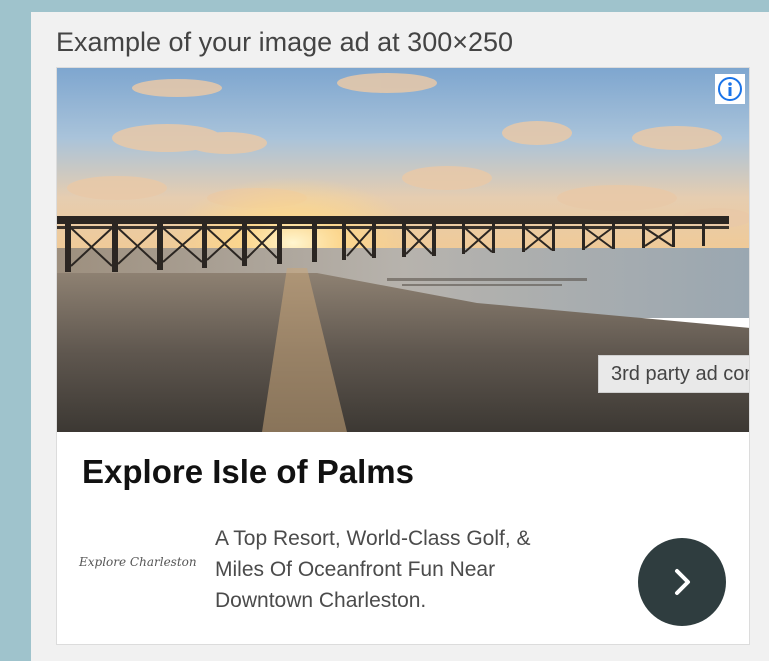 The width and height of the screenshot is (769, 661). Describe the element at coordinates (248, 472) in the screenshot. I see `ad-headline: Explore Isle of Palms` at that location.